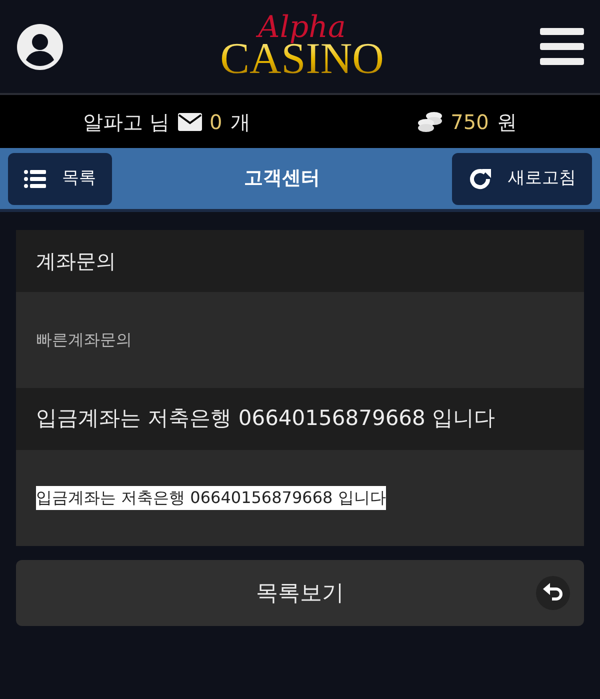  I want to click on currency-unit: 원, so click(506, 122).